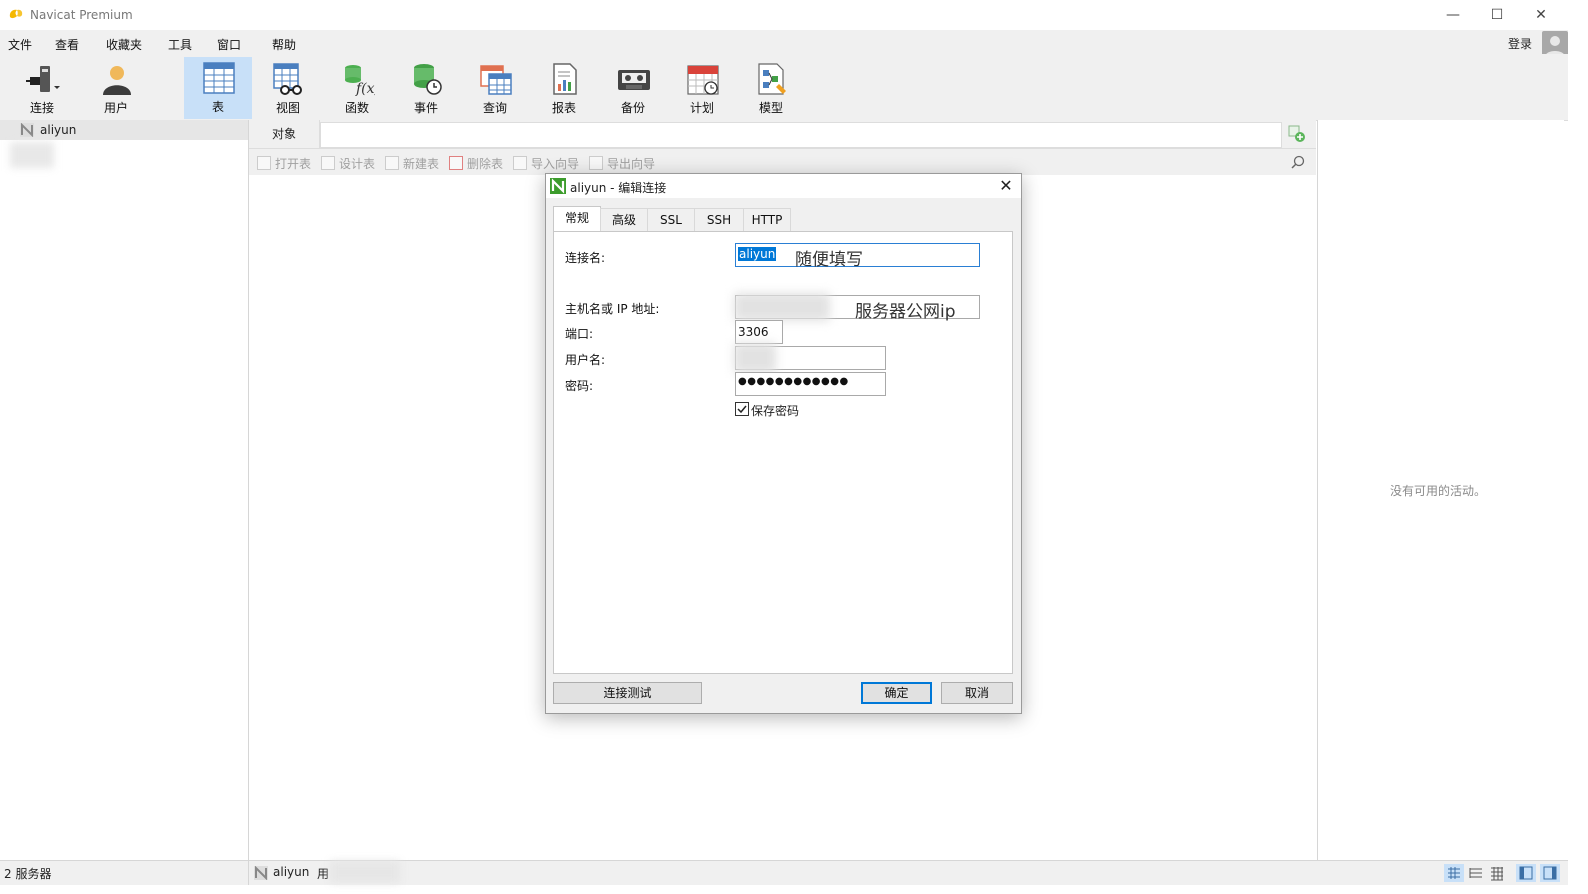 The height and width of the screenshot is (894, 1588). Describe the element at coordinates (577, 219) in the screenshot. I see `tab-general: 常规` at that location.